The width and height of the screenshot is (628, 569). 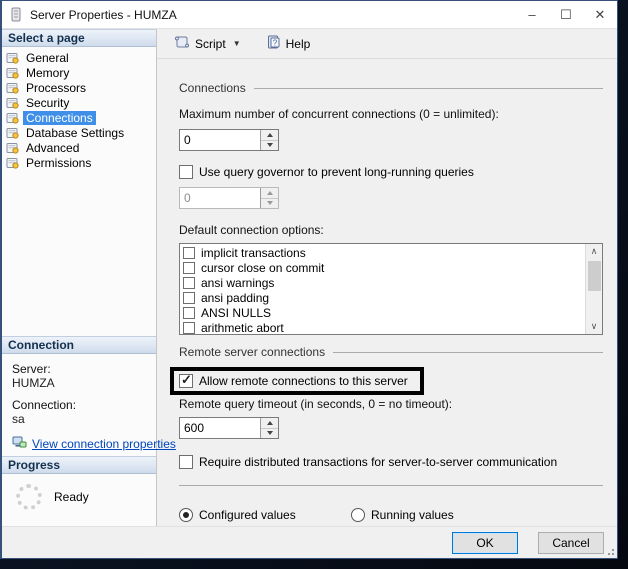 I want to click on values-radio-group: Configured values Running values, so click(x=391, y=515).